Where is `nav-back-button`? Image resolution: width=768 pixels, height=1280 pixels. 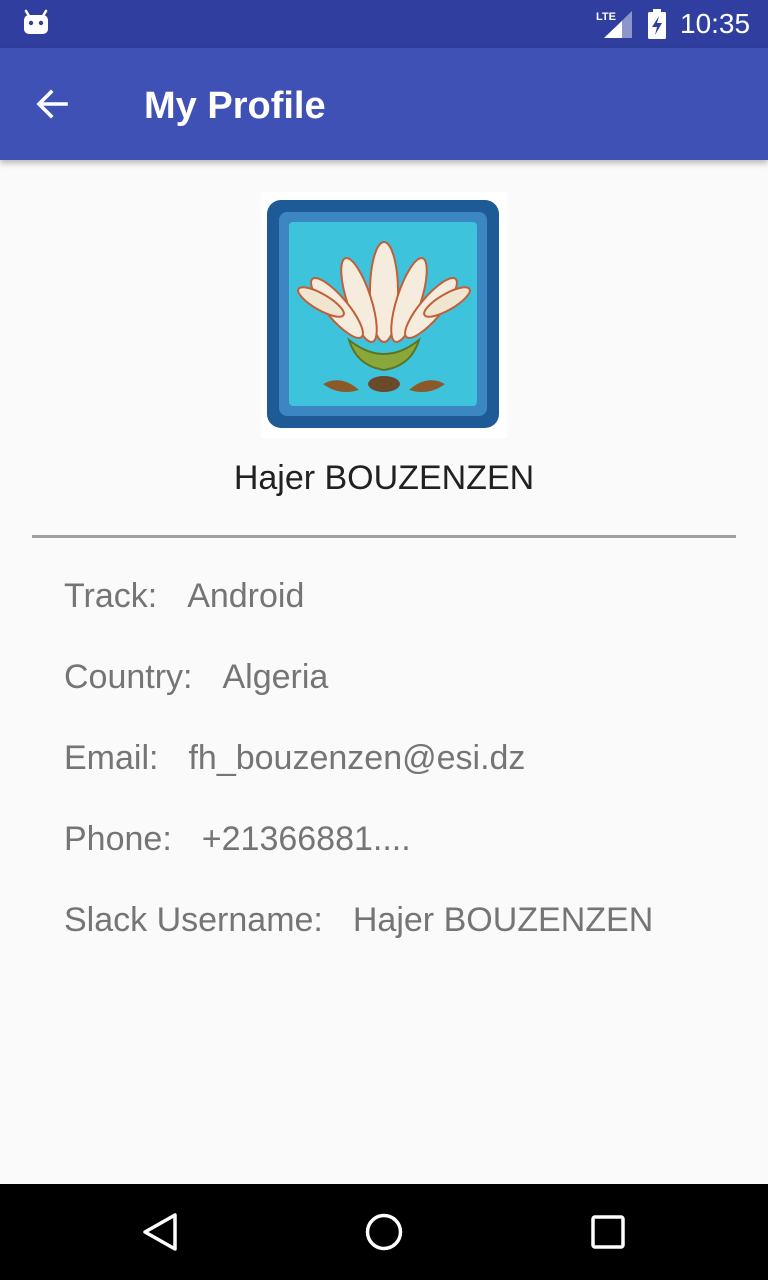 nav-back-button is located at coordinates (160, 1232).